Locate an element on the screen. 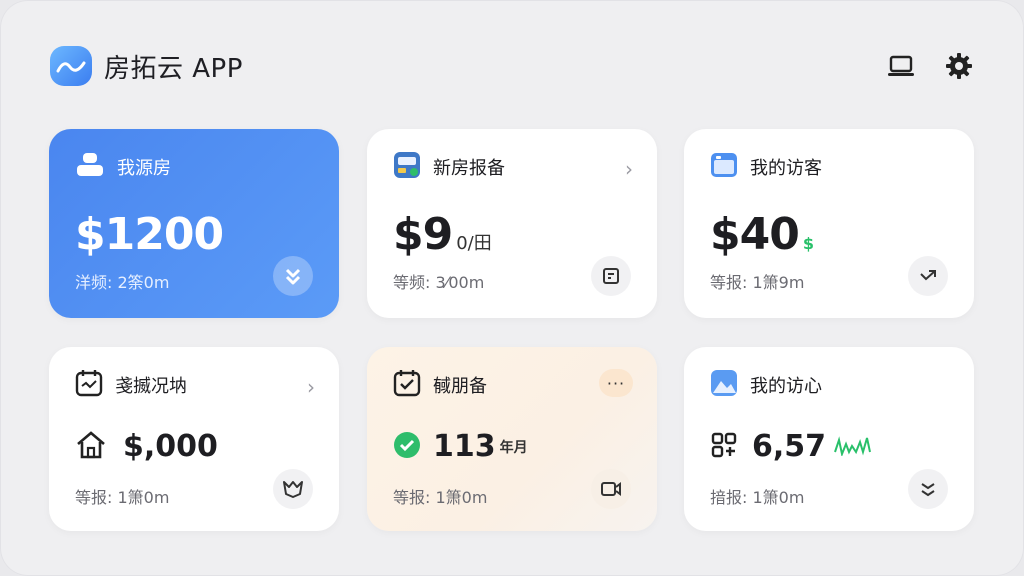 The width and height of the screenshot is (1024, 576). card-value: 113 is located at coordinates (464, 446).